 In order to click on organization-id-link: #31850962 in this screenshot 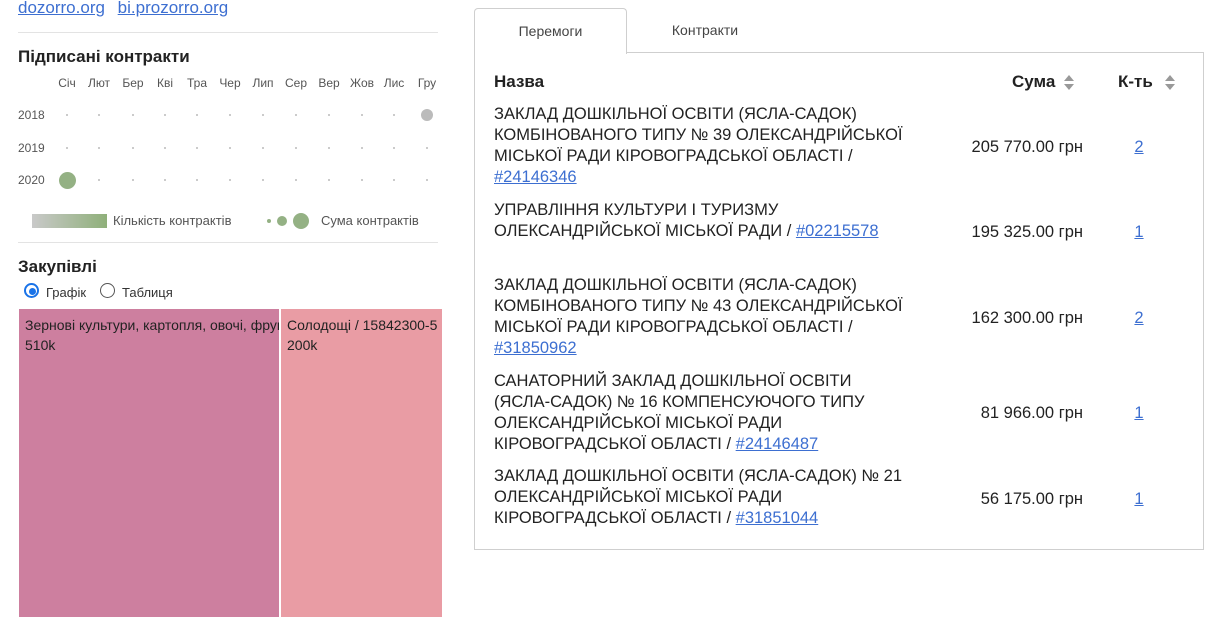, I will do `click(535, 348)`.